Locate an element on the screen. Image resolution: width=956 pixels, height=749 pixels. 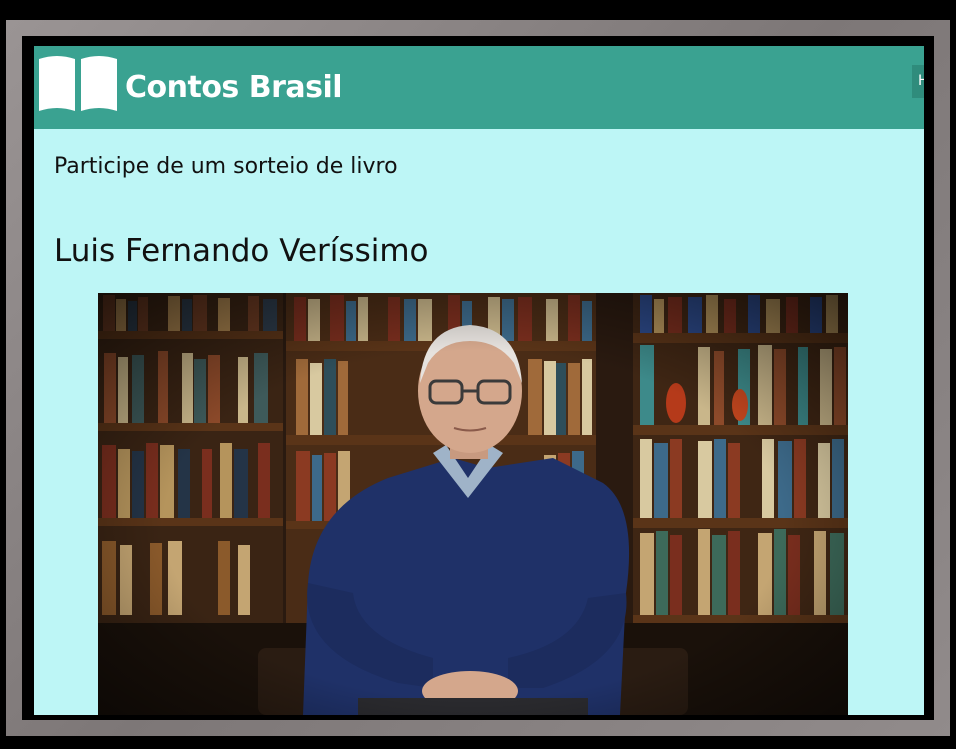
site-header: Contos Brasil H is located at coordinates (479, 87).